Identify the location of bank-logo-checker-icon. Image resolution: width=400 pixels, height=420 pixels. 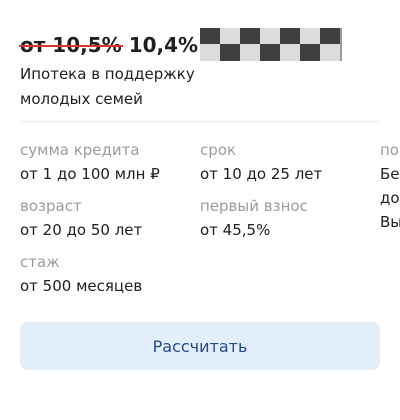
(271, 44).